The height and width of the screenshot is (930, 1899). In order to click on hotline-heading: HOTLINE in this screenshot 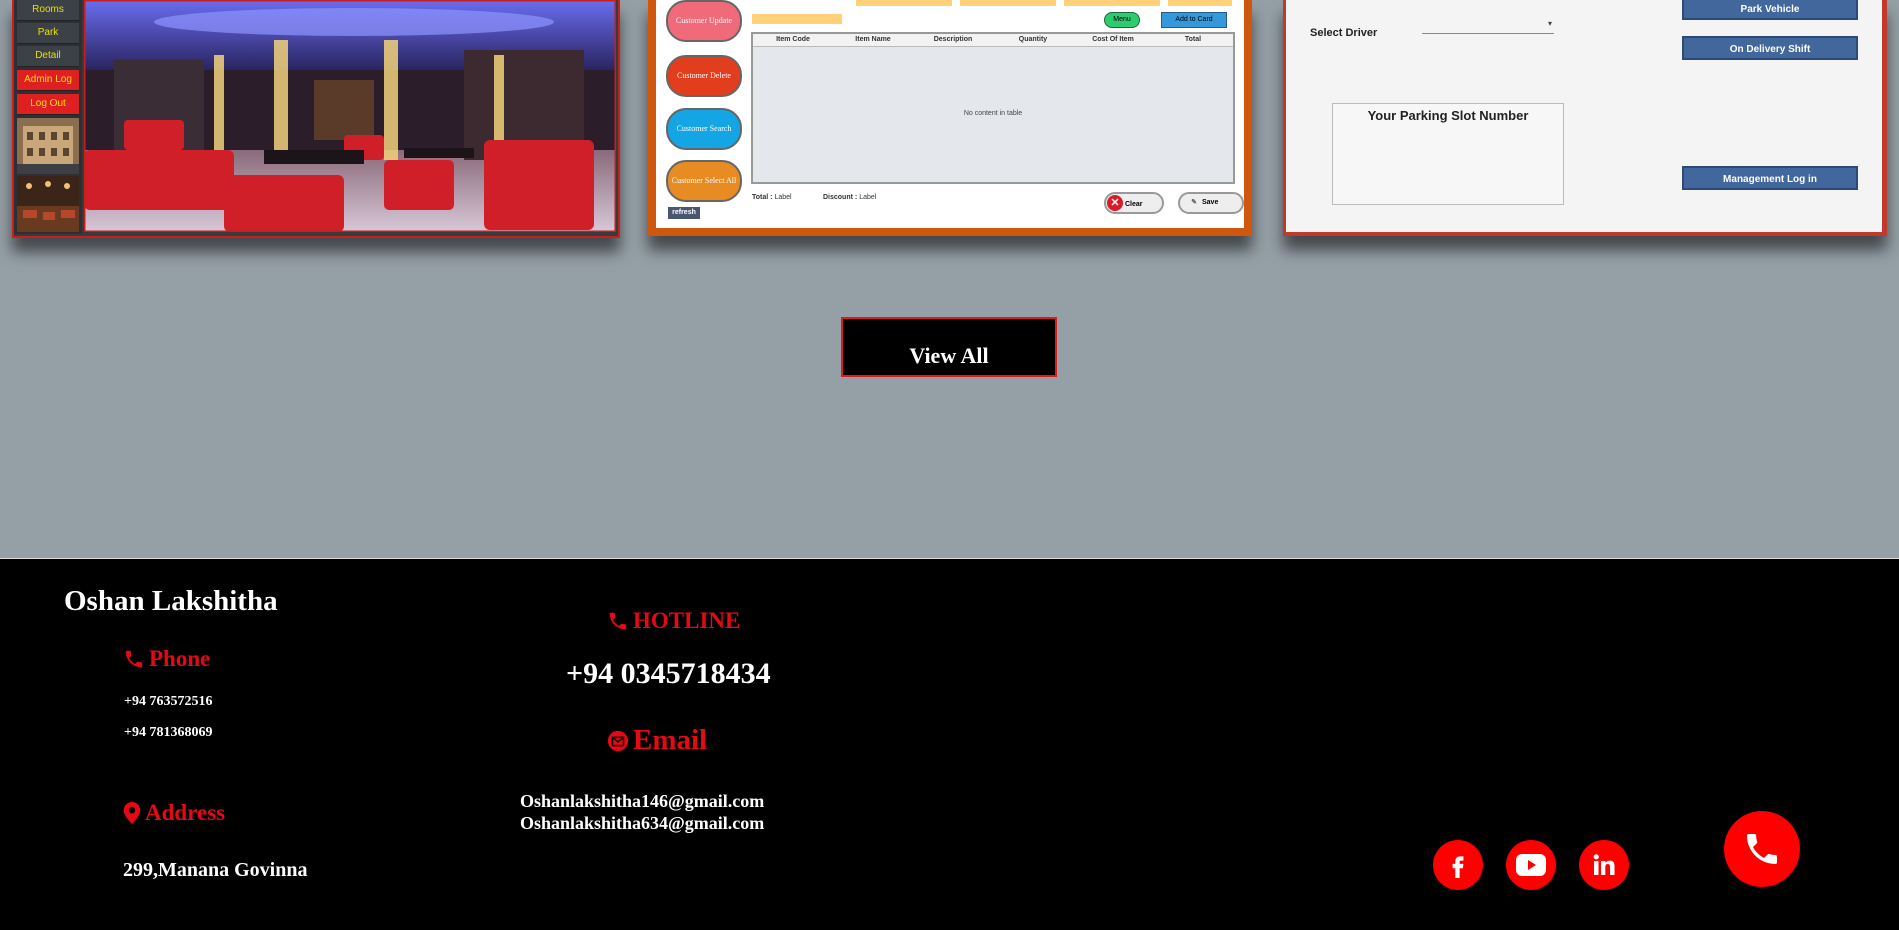, I will do `click(673, 621)`.